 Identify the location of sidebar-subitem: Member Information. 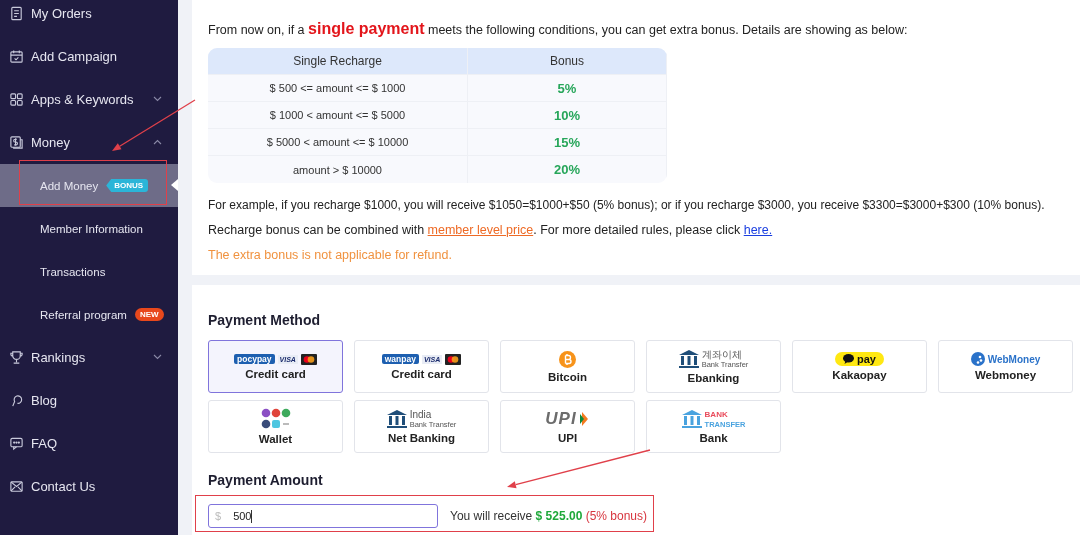
(89, 228).